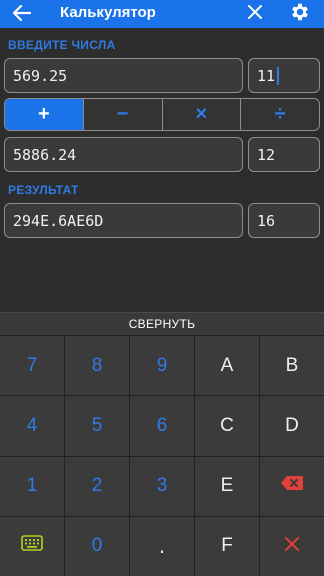 The width and height of the screenshot is (324, 576). I want to click on gear-icon, so click(300, 12).